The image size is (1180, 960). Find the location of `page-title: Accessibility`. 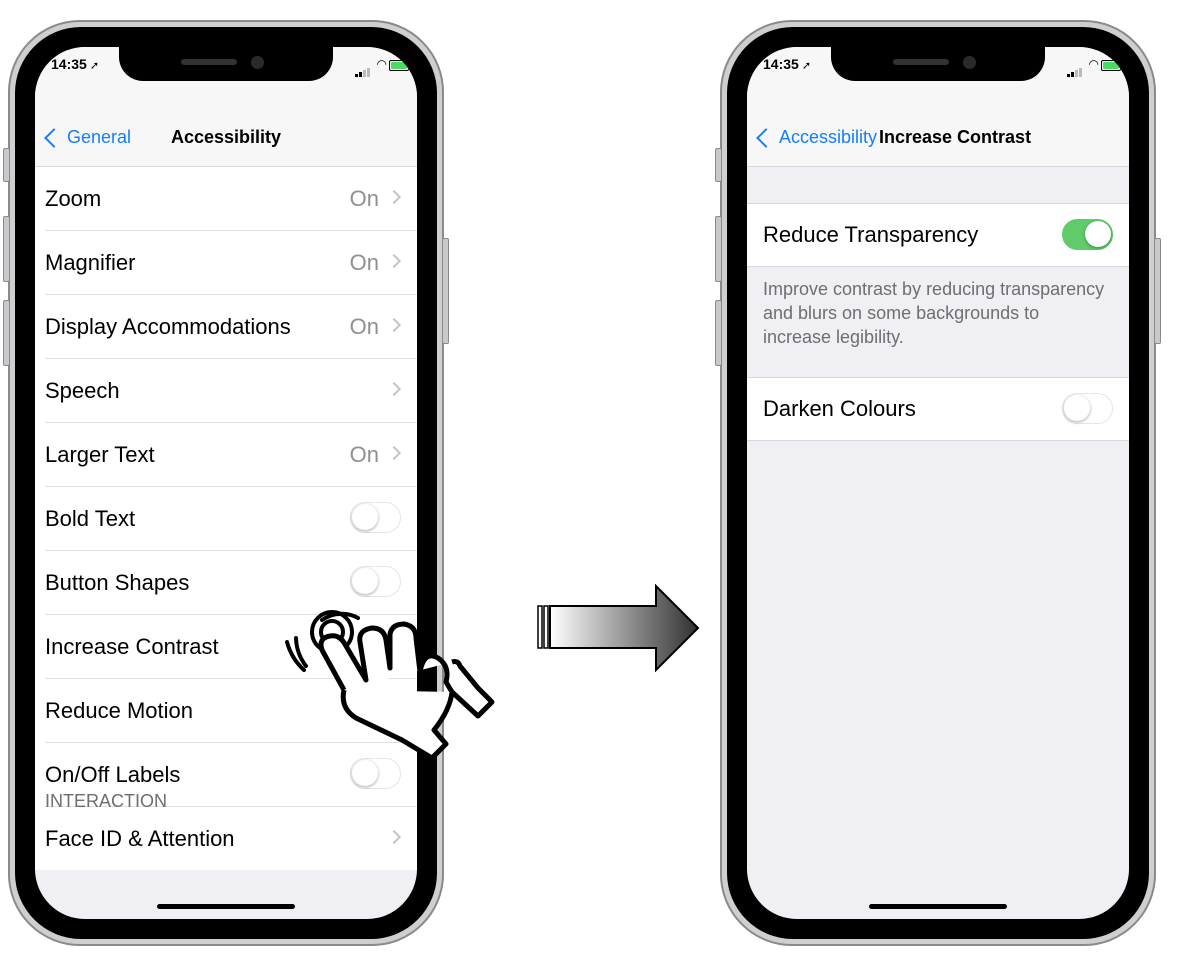

page-title: Accessibility is located at coordinates (226, 137).